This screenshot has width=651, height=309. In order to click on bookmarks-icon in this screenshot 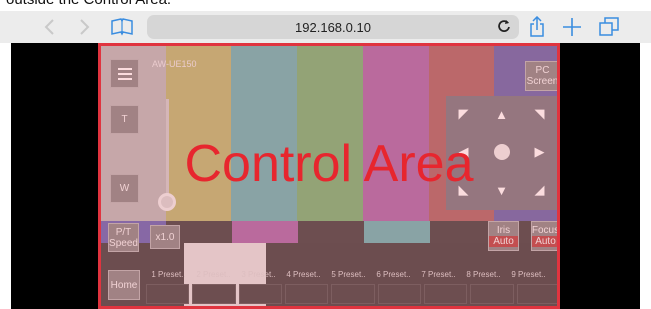, I will do `click(122, 27)`.